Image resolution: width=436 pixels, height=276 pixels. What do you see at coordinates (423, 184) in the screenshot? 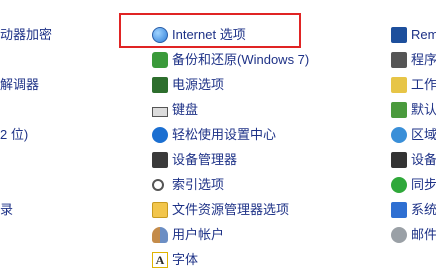
I see `sync-center-label: 同步` at bounding box center [423, 184].